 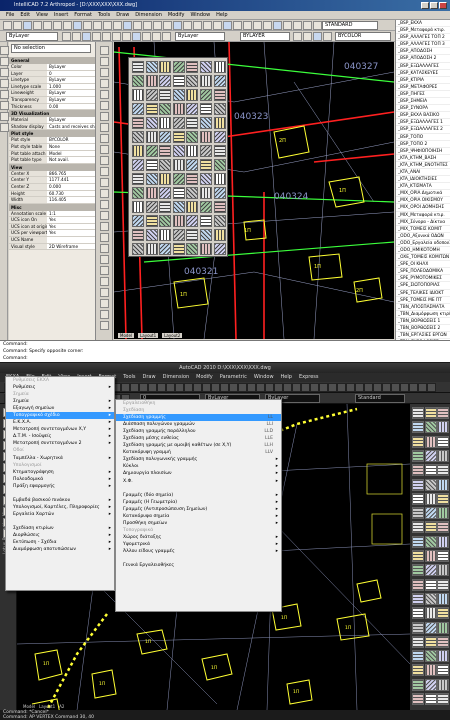 What do you see at coordinates (71, 186) in the screenshot?
I see `property-value: 0.000` at bounding box center [71, 186].